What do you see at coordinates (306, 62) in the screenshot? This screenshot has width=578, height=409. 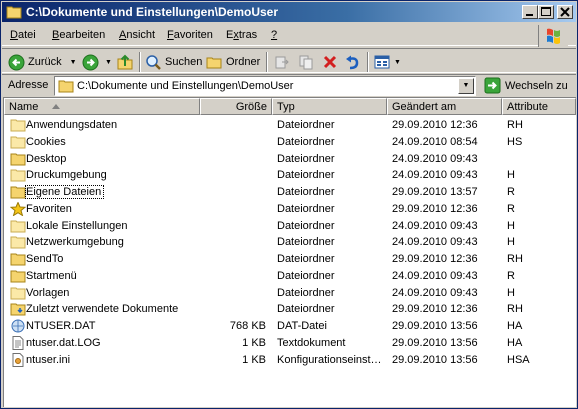 I see `copy-to-button` at bounding box center [306, 62].